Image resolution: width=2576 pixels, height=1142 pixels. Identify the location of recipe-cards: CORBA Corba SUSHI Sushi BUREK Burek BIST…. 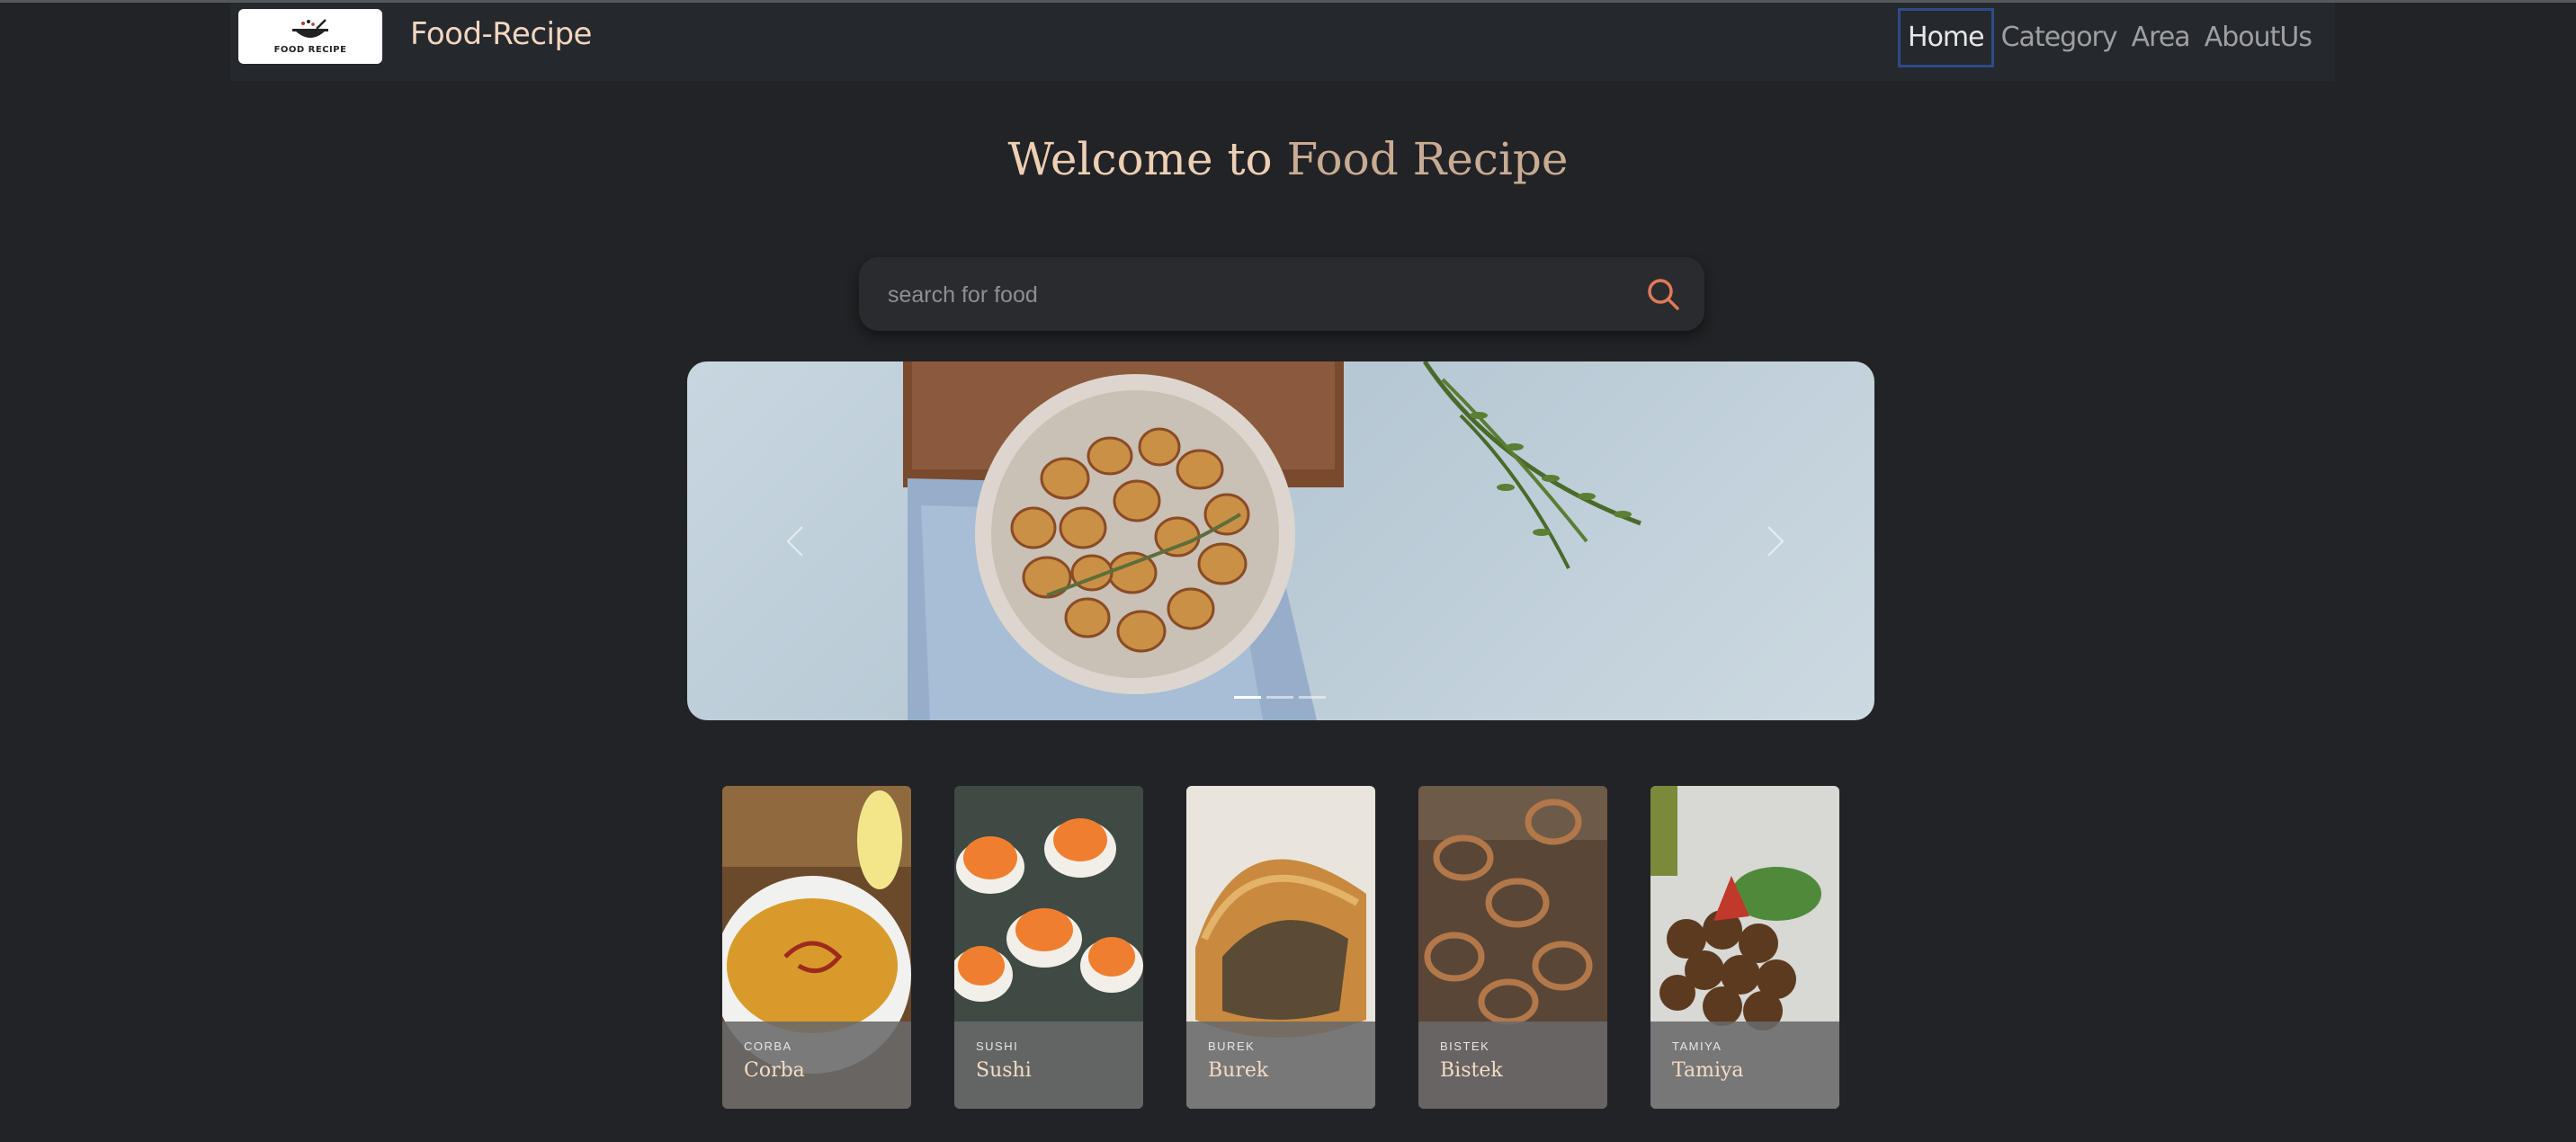
(1280, 947).